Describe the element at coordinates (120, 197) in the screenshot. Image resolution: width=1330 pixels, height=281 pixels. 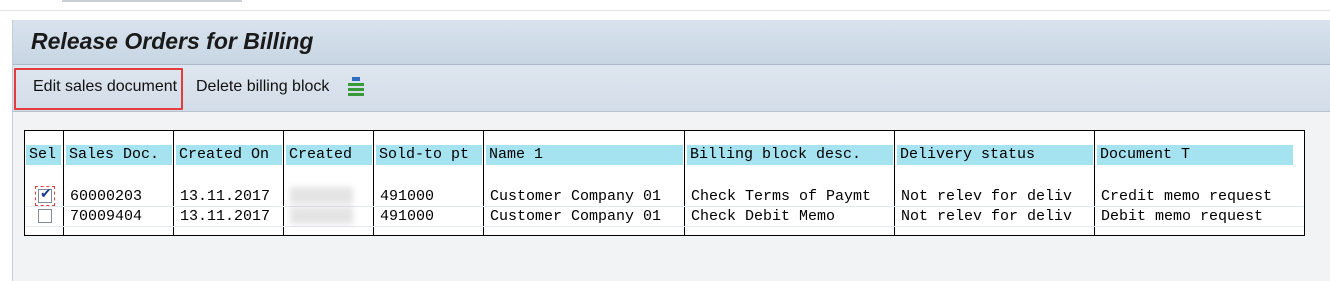
I see `cell-sales-doc: 60000203` at that location.